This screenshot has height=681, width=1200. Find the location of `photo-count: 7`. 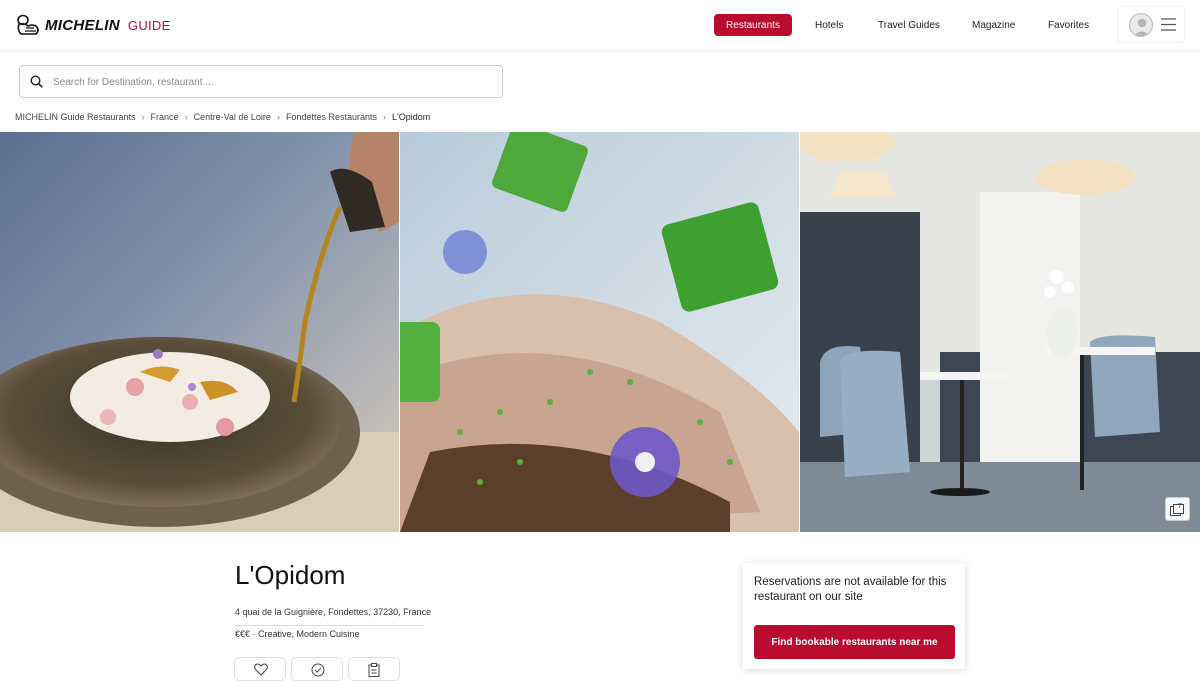

photo-count: 7 is located at coordinates (1180, 506).